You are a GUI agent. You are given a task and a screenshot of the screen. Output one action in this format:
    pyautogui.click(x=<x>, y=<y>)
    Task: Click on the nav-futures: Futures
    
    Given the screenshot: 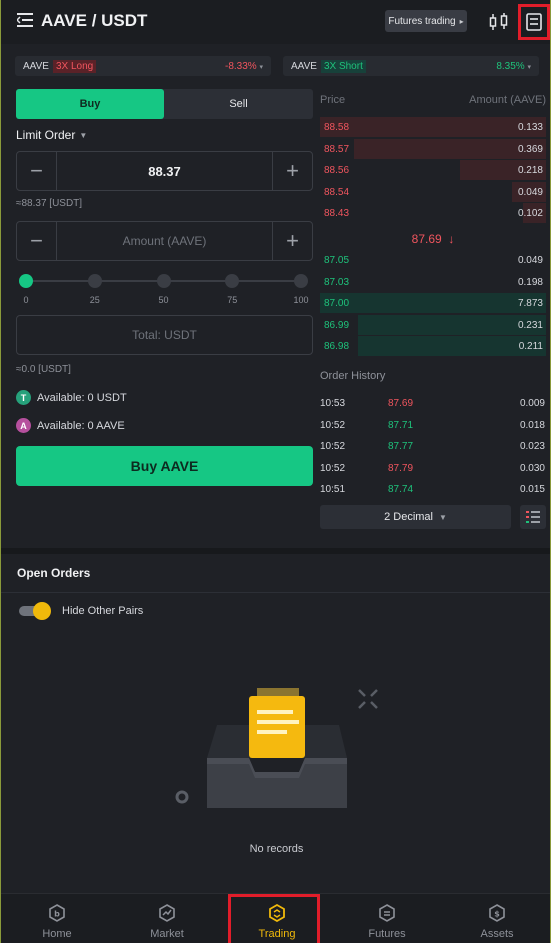 What is the action you would take?
    pyautogui.click(x=387, y=918)
    